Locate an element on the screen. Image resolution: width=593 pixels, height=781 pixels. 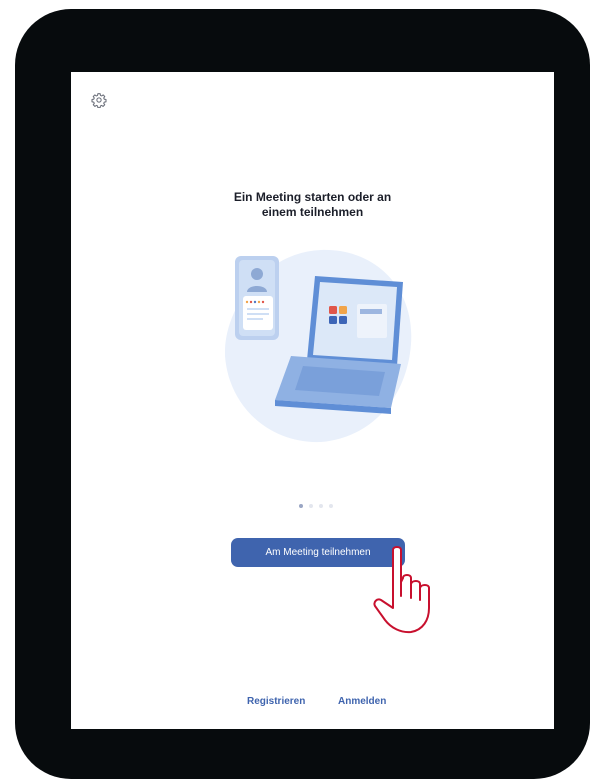
login-link: Anmelden is located at coordinates (362, 701).